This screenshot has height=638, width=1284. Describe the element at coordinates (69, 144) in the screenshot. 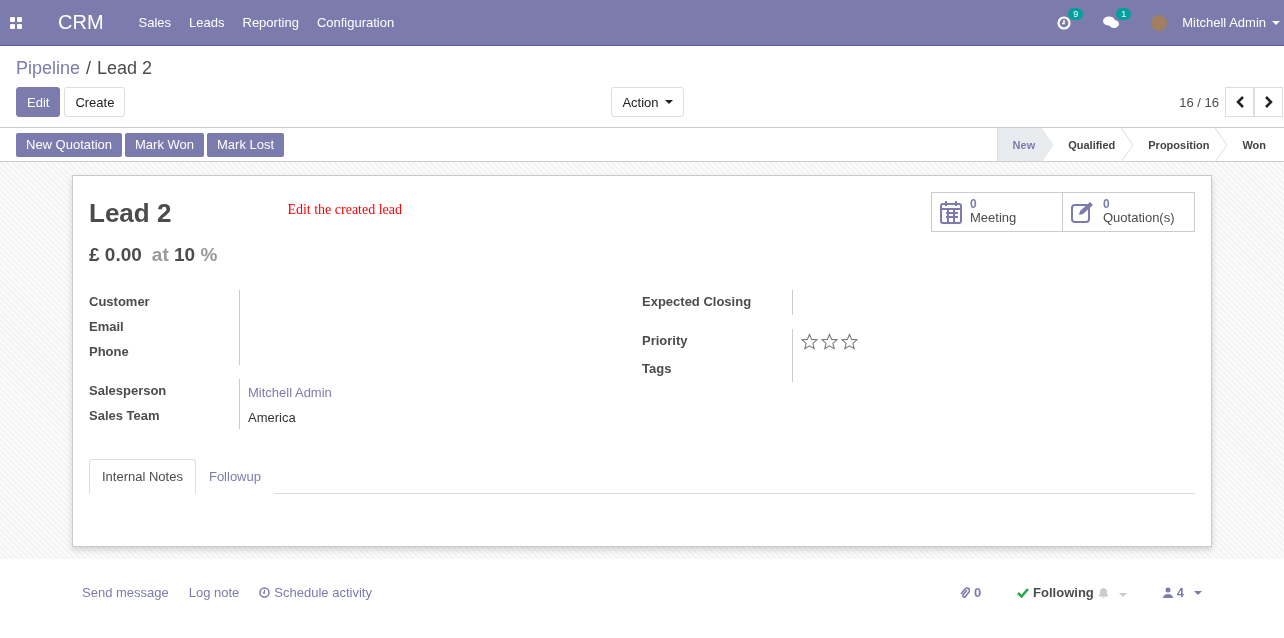

I see `header-button: New Quotation` at that location.